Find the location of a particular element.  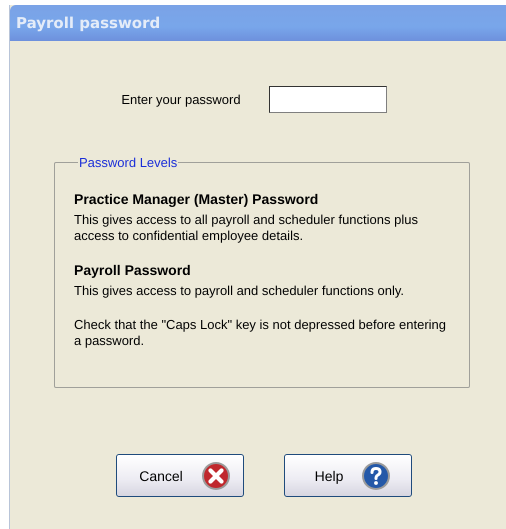

description-text: This gives access to all payroll and scheduler functions plus access to confidential employee details. is located at coordinates (246, 228).